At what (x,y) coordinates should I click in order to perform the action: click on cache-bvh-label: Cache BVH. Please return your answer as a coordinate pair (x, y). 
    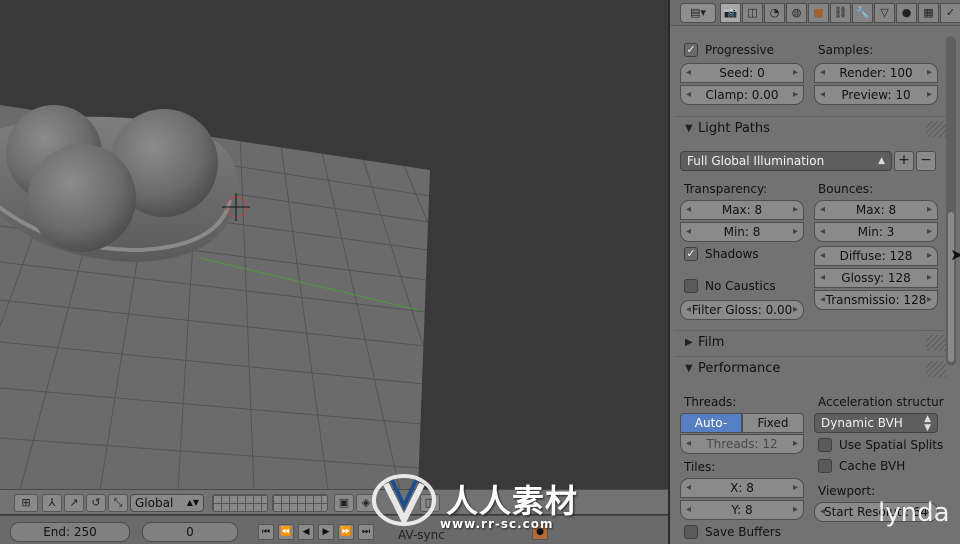
    Looking at the image, I should click on (872, 466).